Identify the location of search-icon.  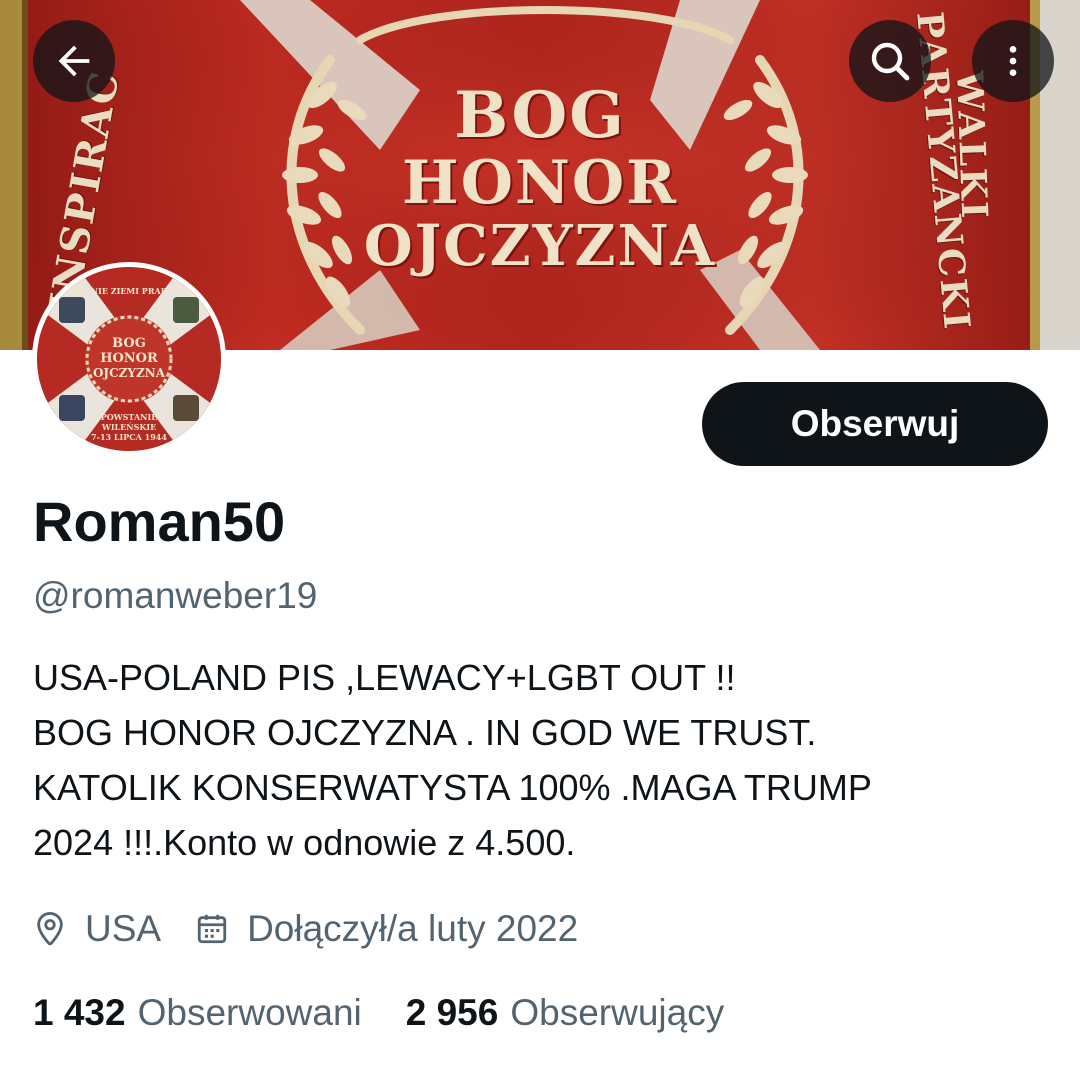
(890, 61).